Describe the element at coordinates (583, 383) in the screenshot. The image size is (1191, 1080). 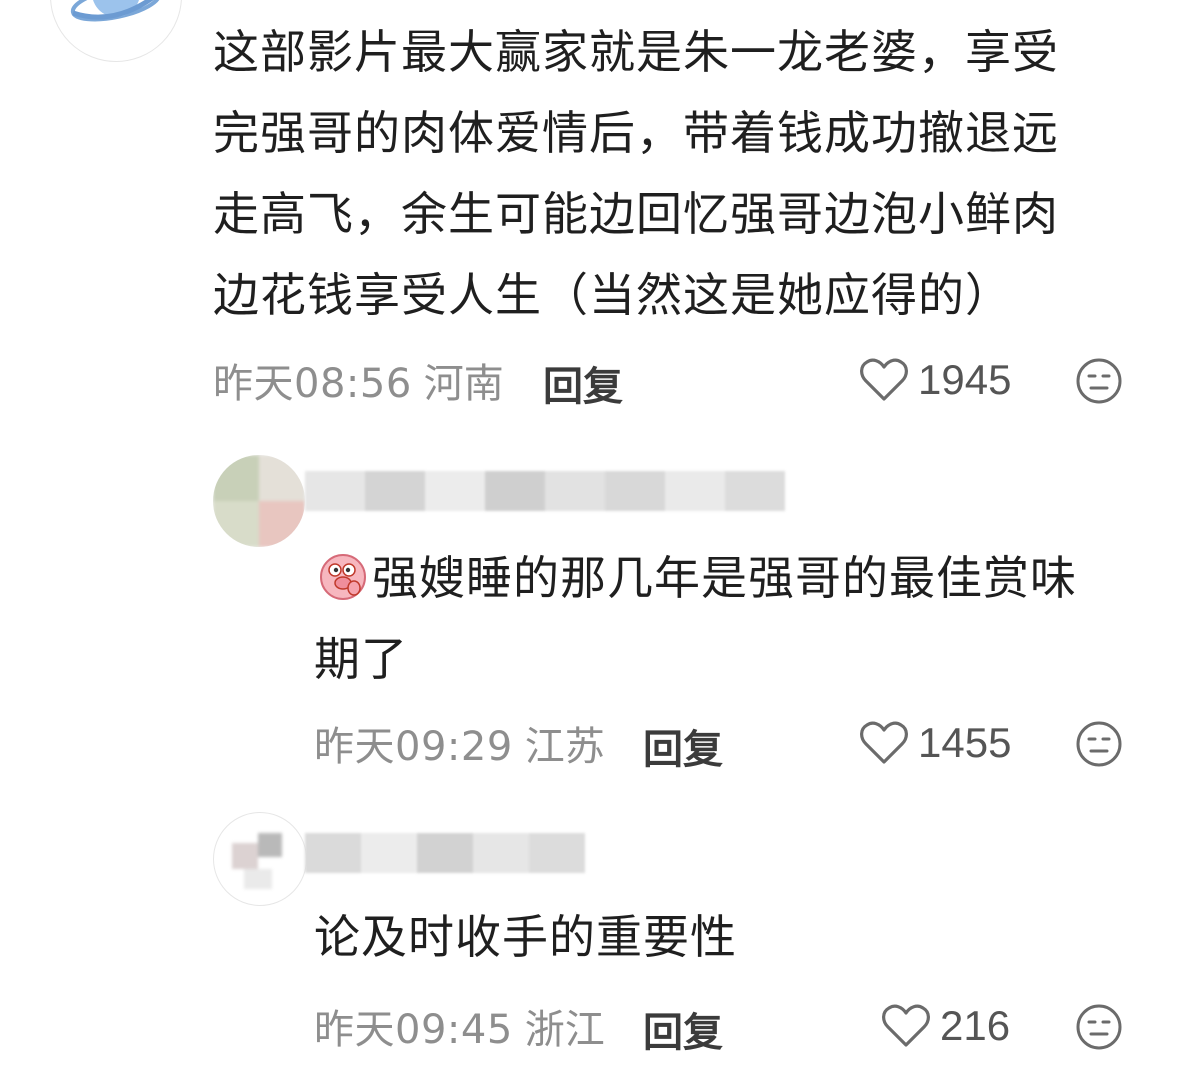
I see `reply-button-1: 回复` at that location.